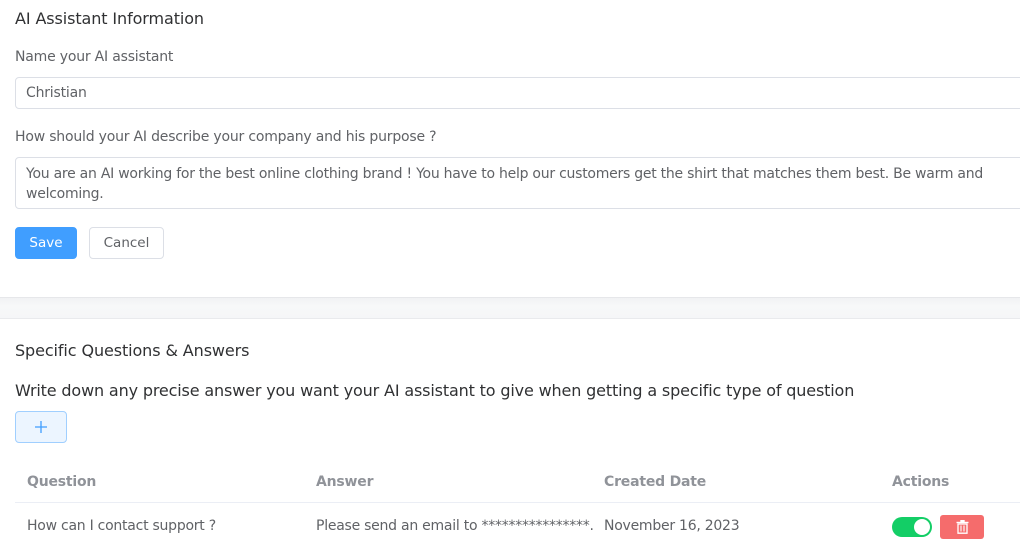 The image size is (1020, 544). What do you see at coordinates (62, 482) in the screenshot?
I see `column-header-question: Question` at bounding box center [62, 482].